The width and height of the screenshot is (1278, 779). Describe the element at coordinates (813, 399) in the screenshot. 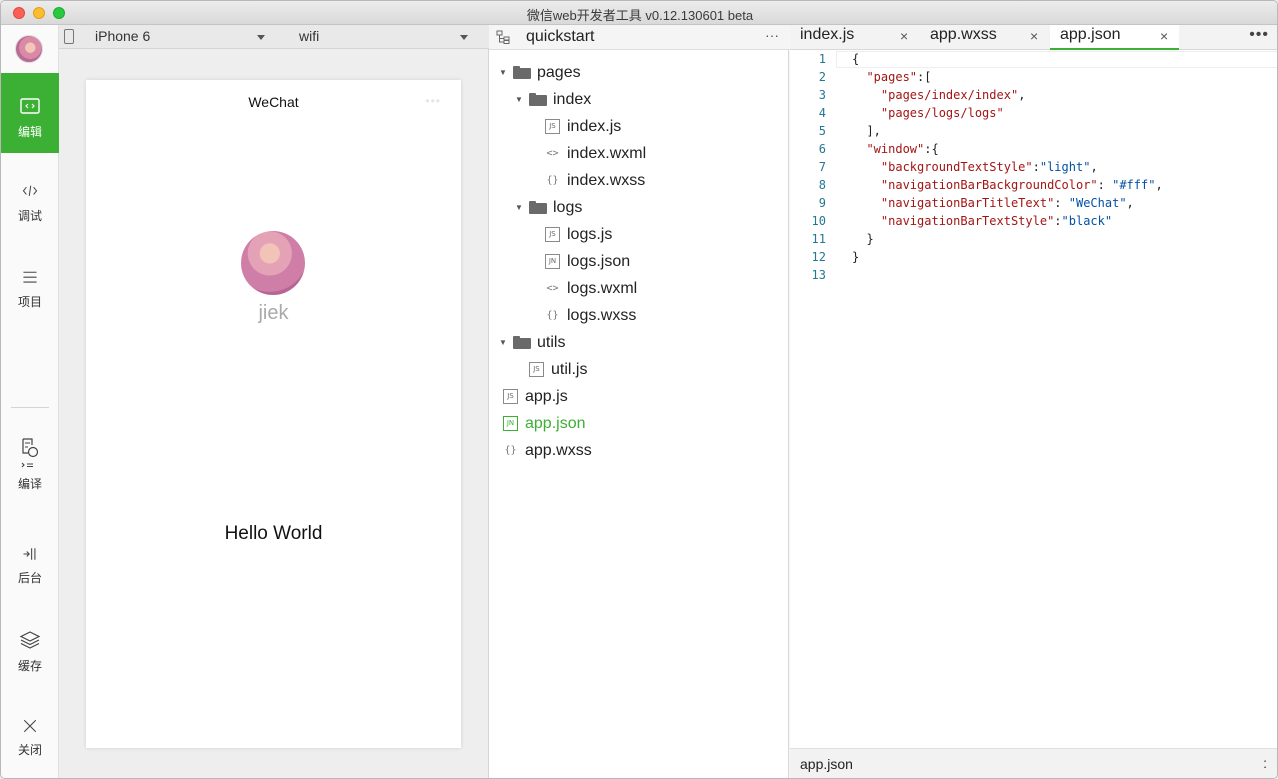

I see `line-number-gutter: 1 2 3 4 5 6 7 8 9 10 11 12 13` at that location.